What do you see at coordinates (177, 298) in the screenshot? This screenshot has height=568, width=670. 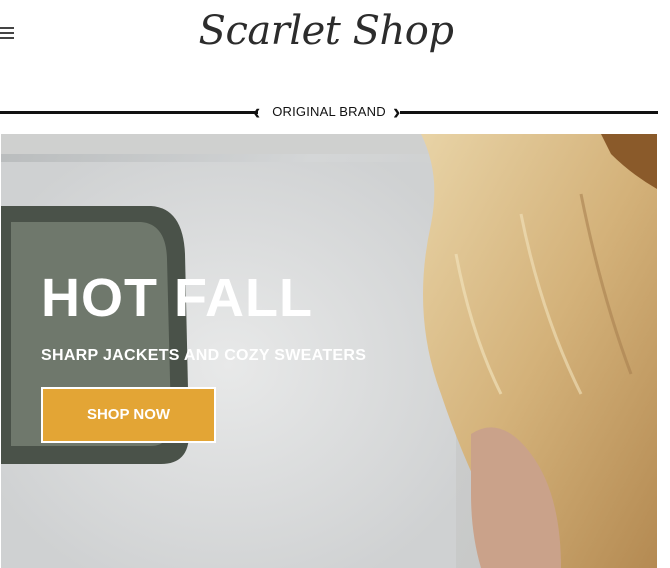 I see `hero-title: HOT FALL` at bounding box center [177, 298].